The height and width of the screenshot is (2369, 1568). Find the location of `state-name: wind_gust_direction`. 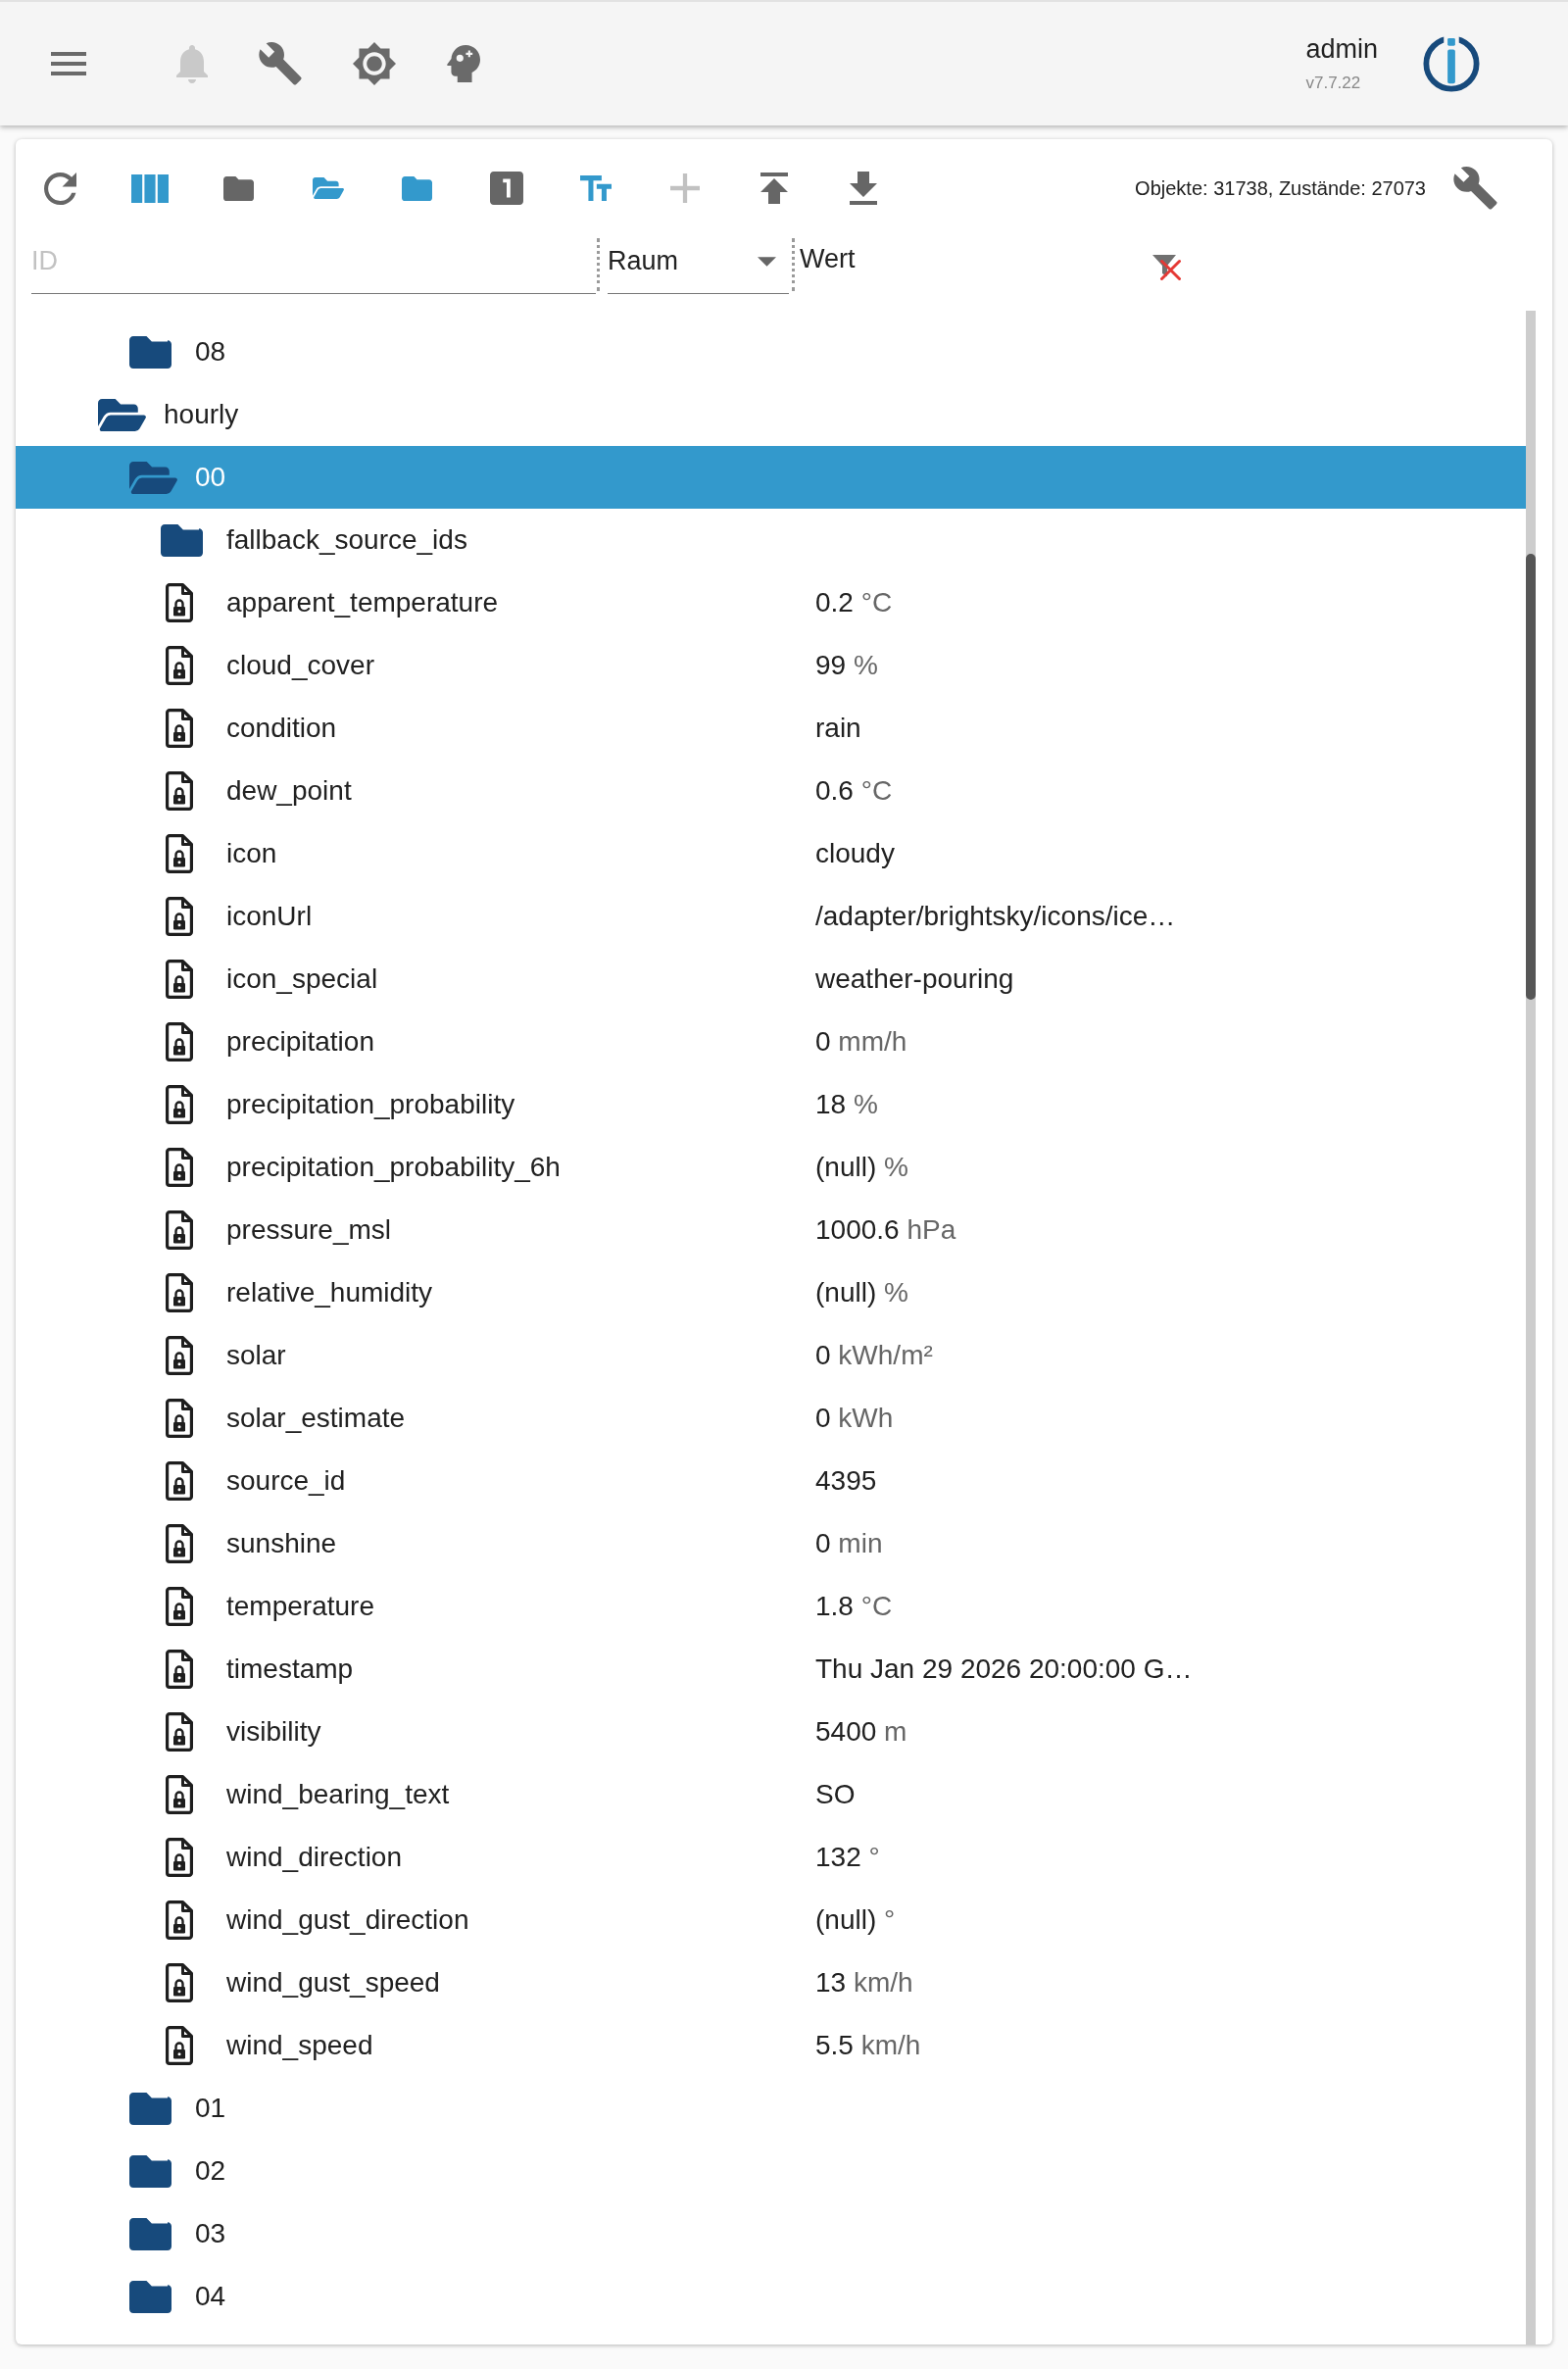

state-name: wind_gust_direction is located at coordinates (348, 1920).